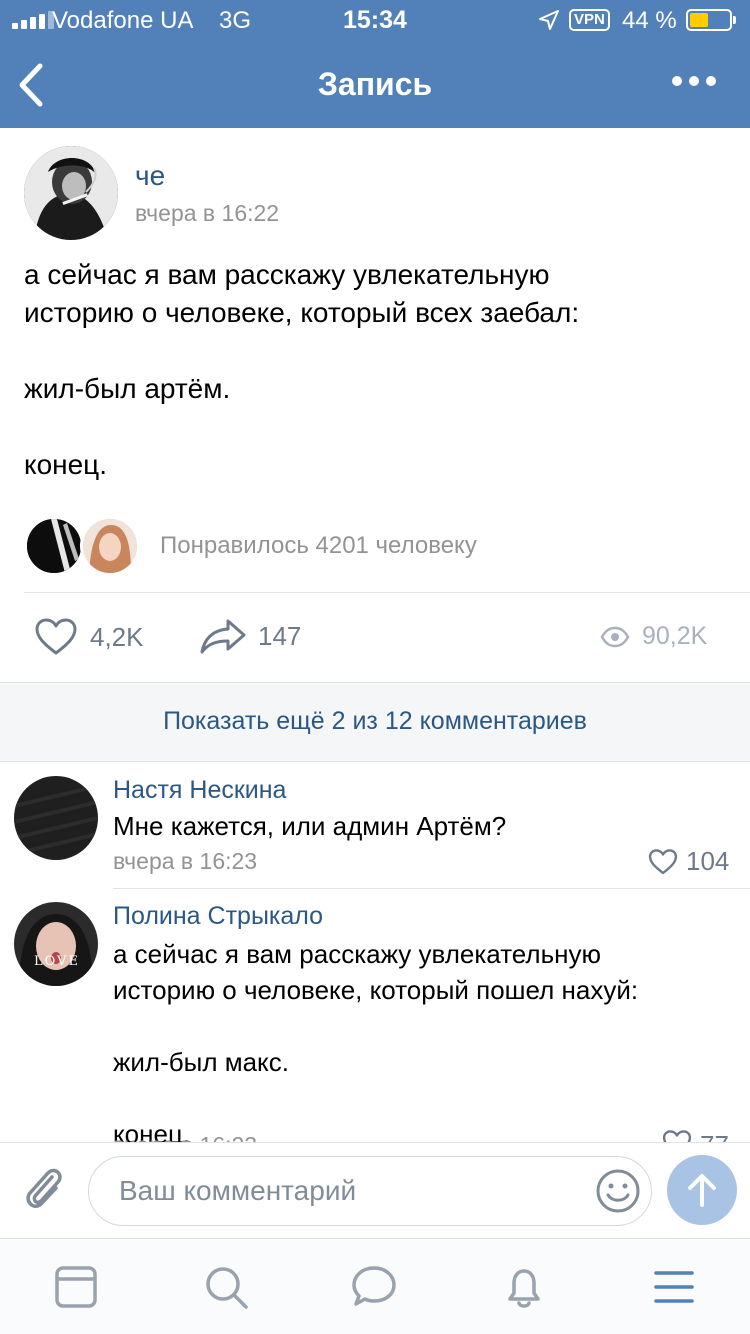 The width and height of the screenshot is (750, 1334). I want to click on comment-author: Полина Стрыкало, so click(218, 916).